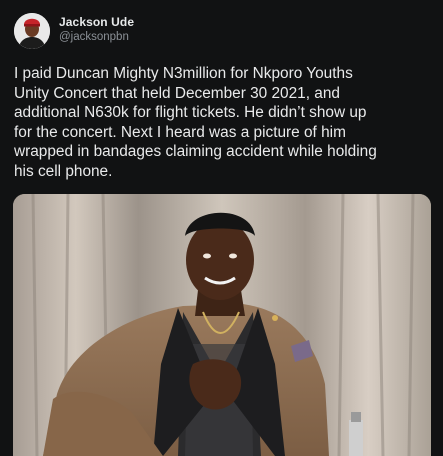 The height and width of the screenshot is (456, 443). I want to click on avatar, so click(32, 31).